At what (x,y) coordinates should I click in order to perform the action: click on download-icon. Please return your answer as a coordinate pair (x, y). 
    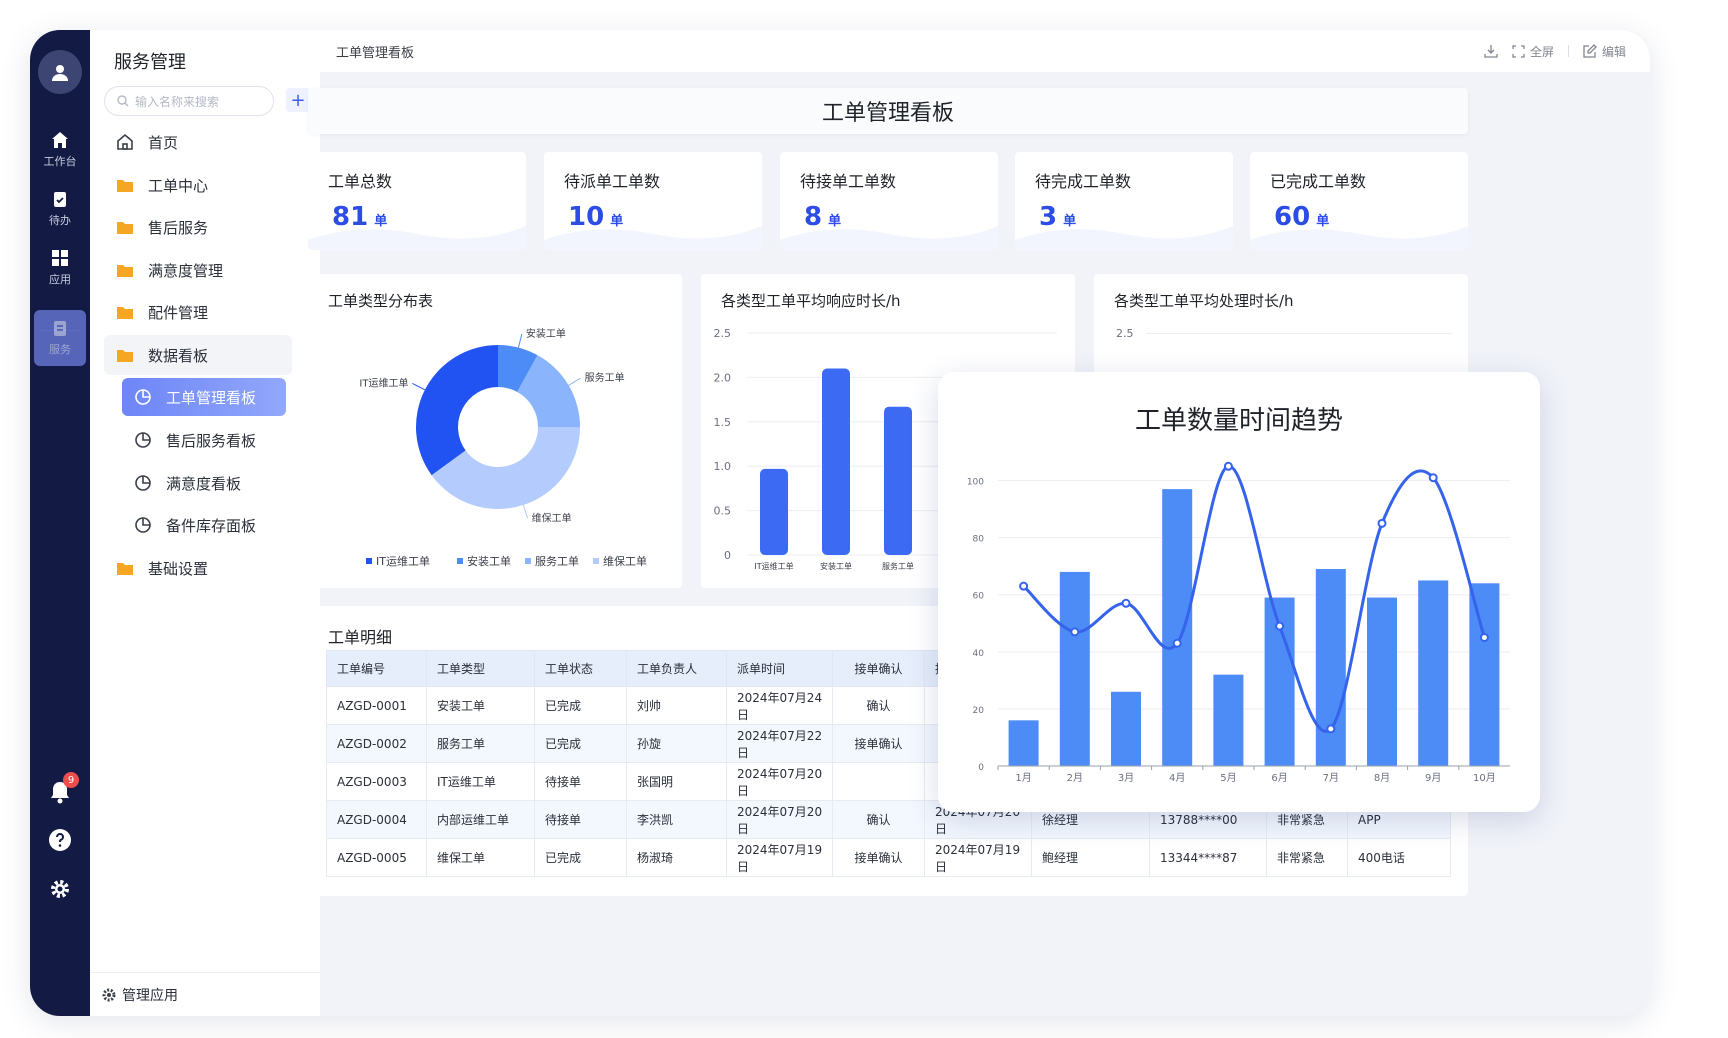
    Looking at the image, I should click on (1491, 51).